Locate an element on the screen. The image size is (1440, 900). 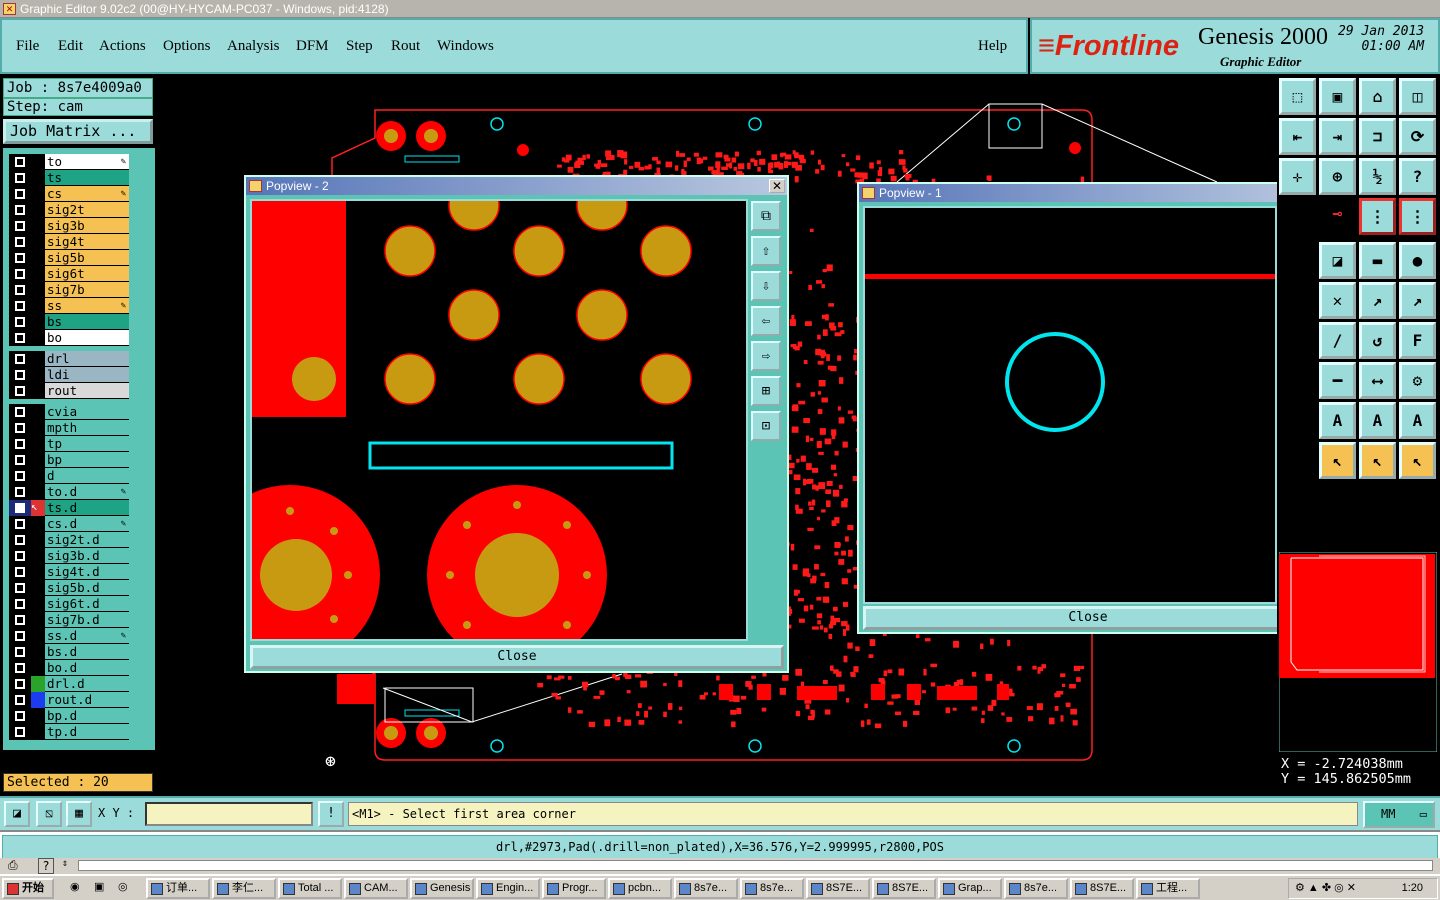
layer-name: sig7b.d is located at coordinates (87, 620).